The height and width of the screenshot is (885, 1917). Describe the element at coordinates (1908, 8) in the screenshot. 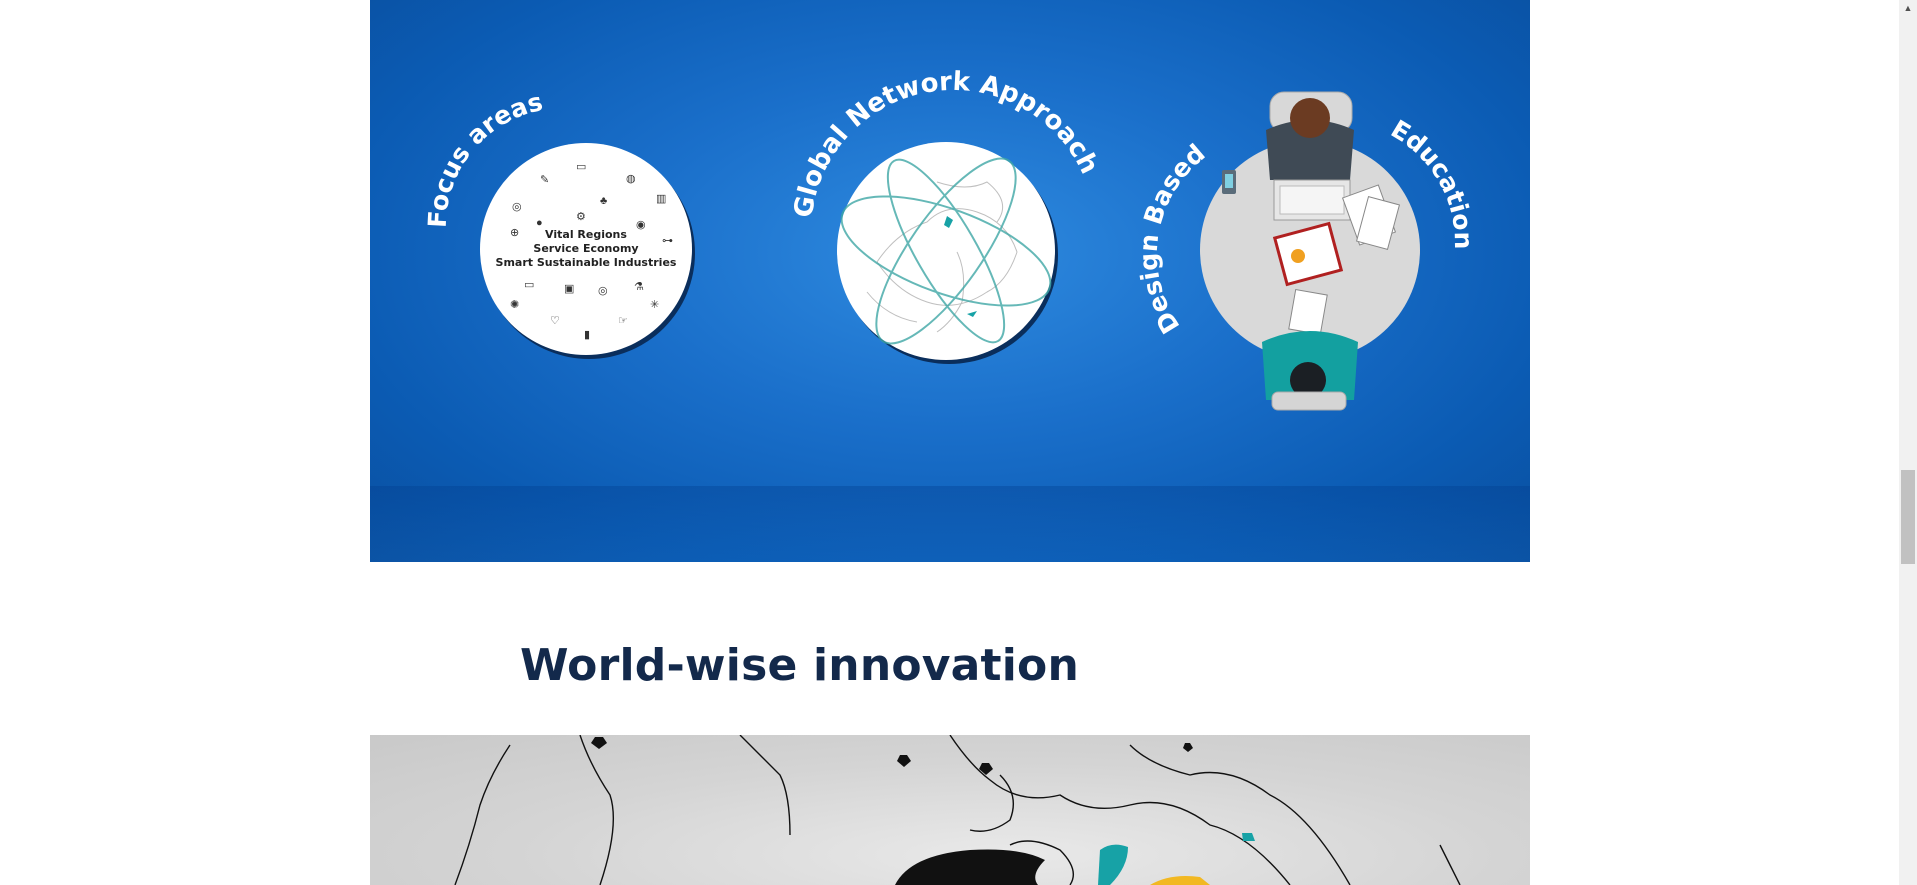

I see `scroll-up-arrow-icon: ▲` at that location.